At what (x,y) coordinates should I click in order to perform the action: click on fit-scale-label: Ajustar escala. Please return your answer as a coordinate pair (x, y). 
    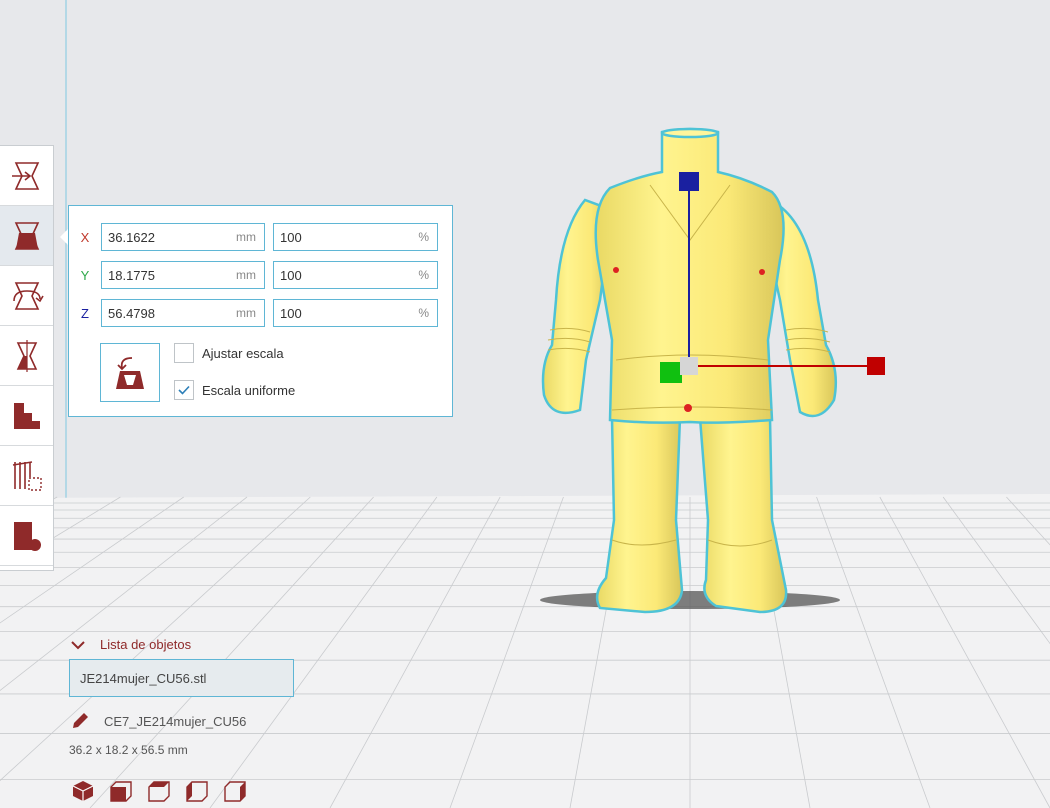
    Looking at the image, I should click on (243, 353).